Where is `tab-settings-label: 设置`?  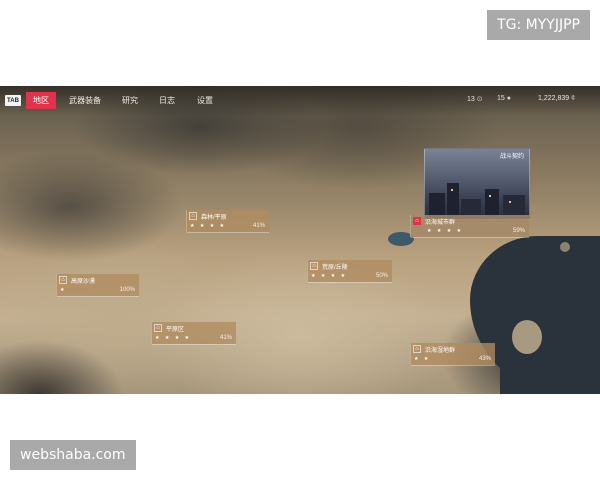
tab-settings-label: 设置 is located at coordinates (205, 100).